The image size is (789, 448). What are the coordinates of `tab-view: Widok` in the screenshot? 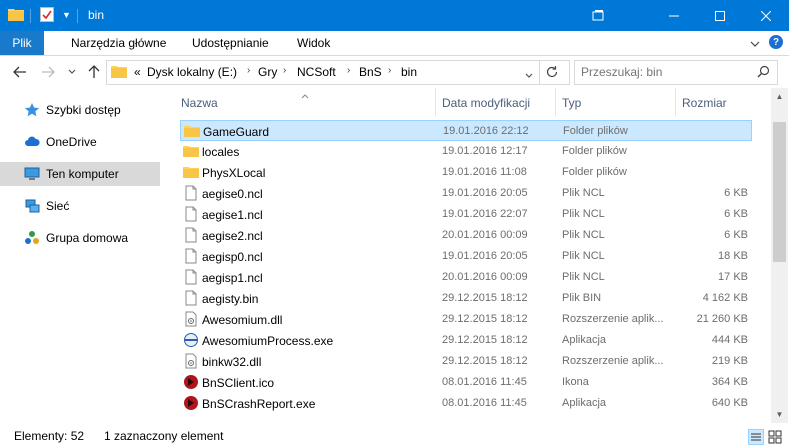 It's located at (313, 43).